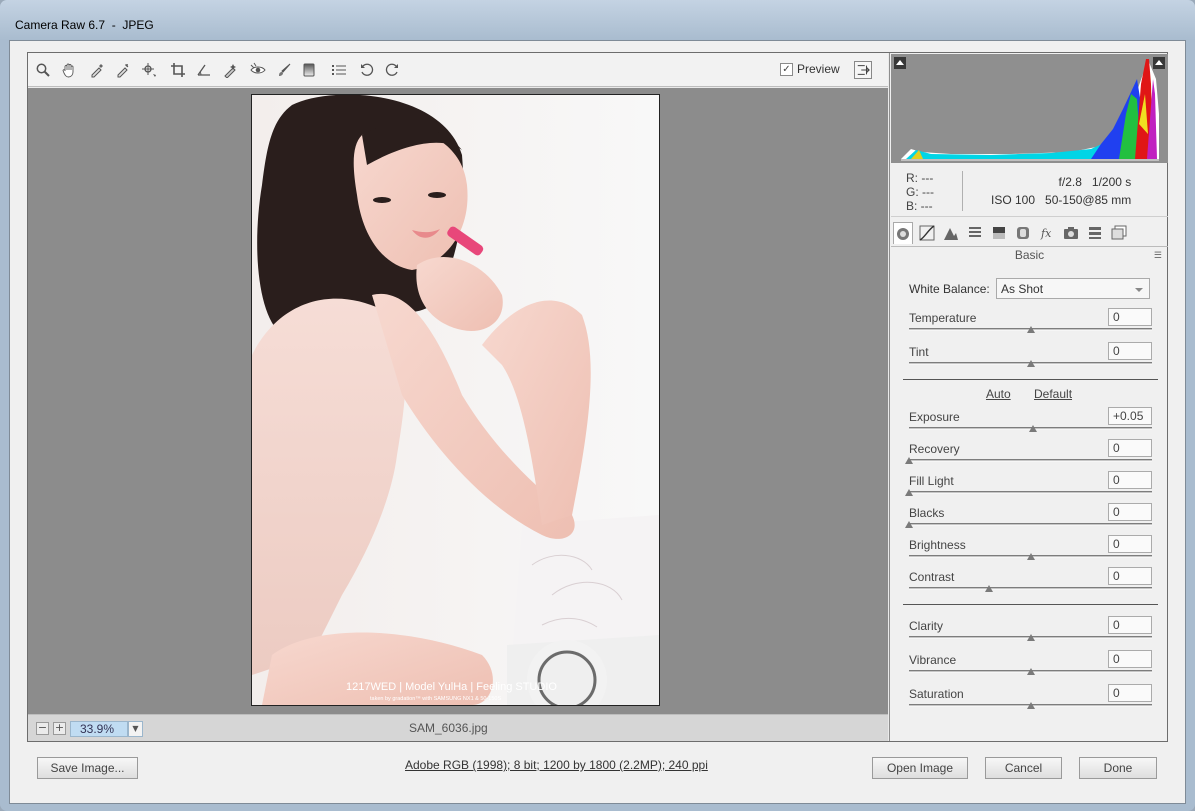 The height and width of the screenshot is (811, 1195). I want to click on targeted-adjustment-tool-icon, so click(149, 70).